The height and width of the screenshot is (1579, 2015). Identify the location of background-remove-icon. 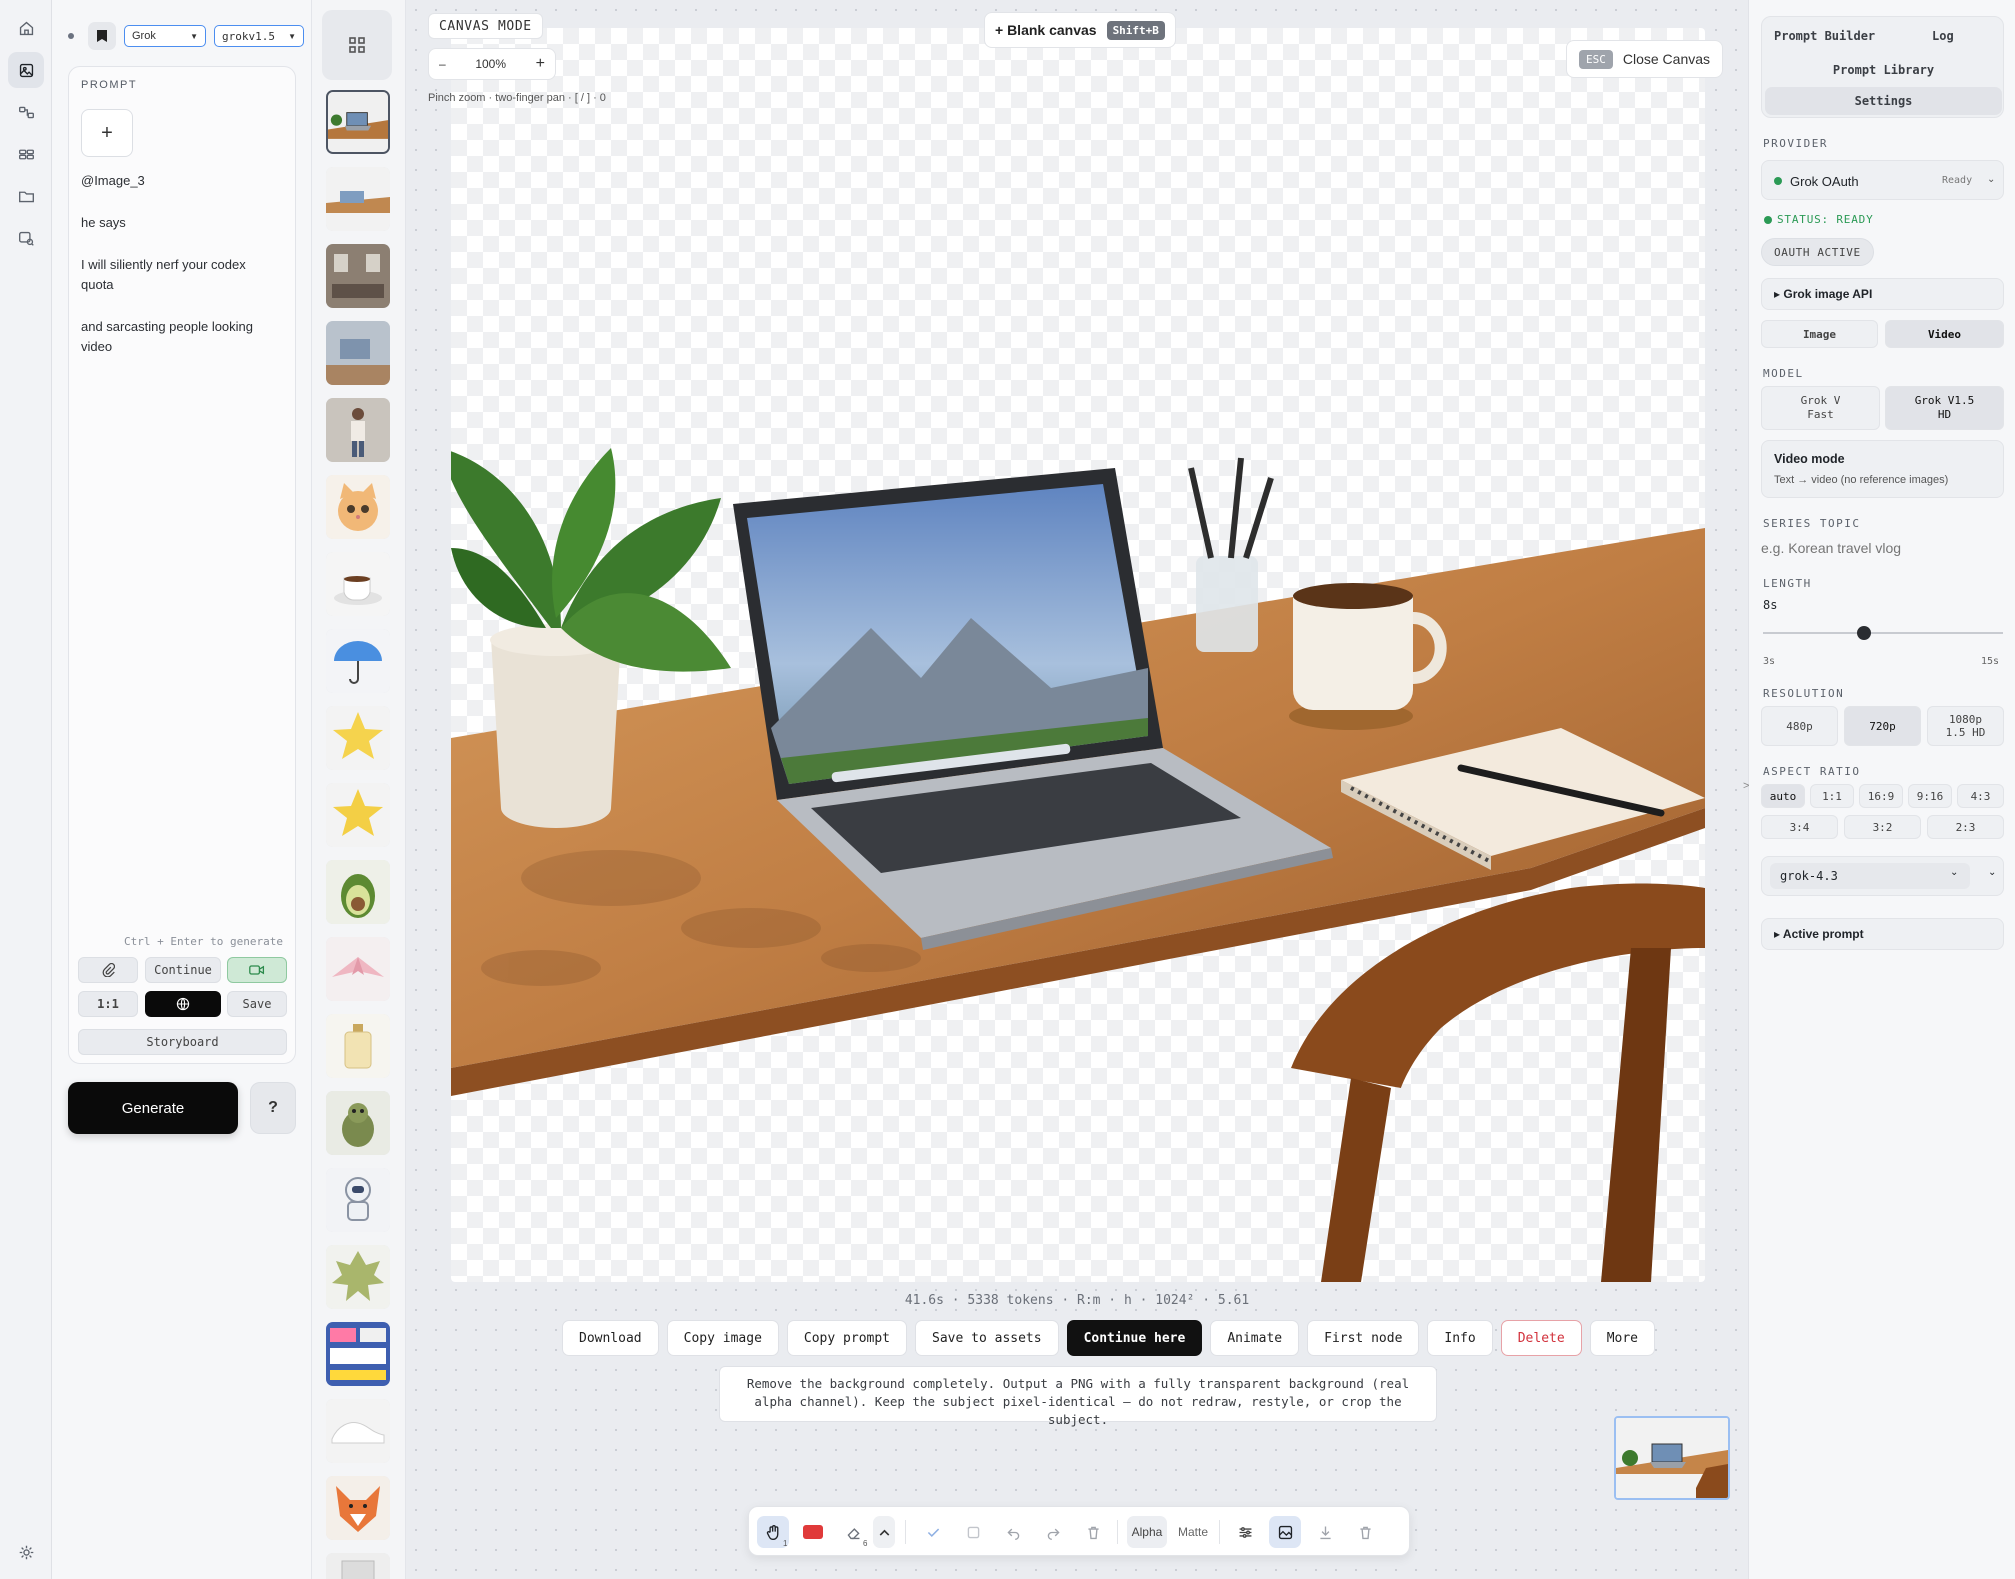
(1285, 1532).